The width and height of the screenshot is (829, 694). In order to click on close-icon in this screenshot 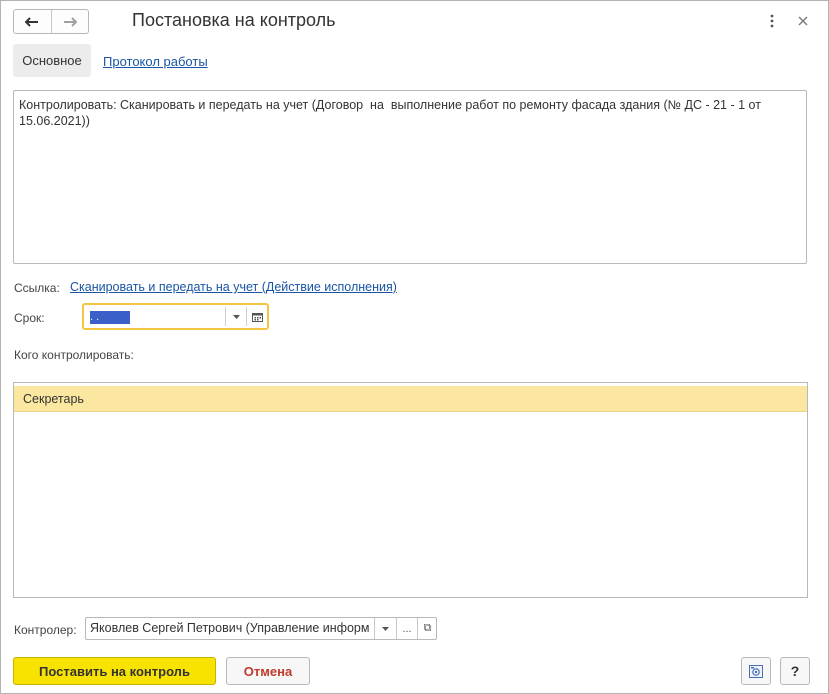, I will do `click(803, 21)`.